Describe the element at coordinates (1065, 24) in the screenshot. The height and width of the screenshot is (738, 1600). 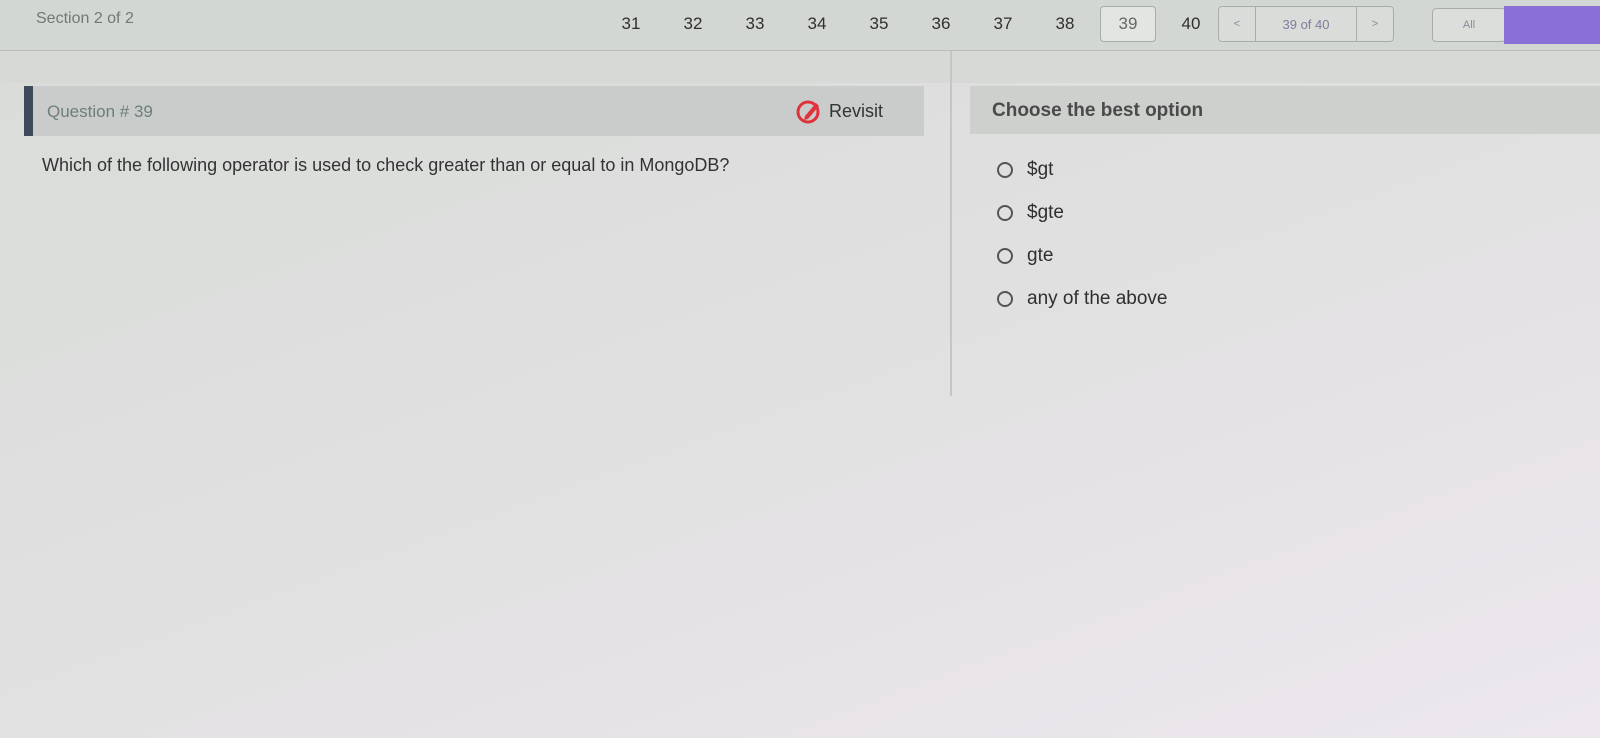
I see `question-number-38: 38` at that location.